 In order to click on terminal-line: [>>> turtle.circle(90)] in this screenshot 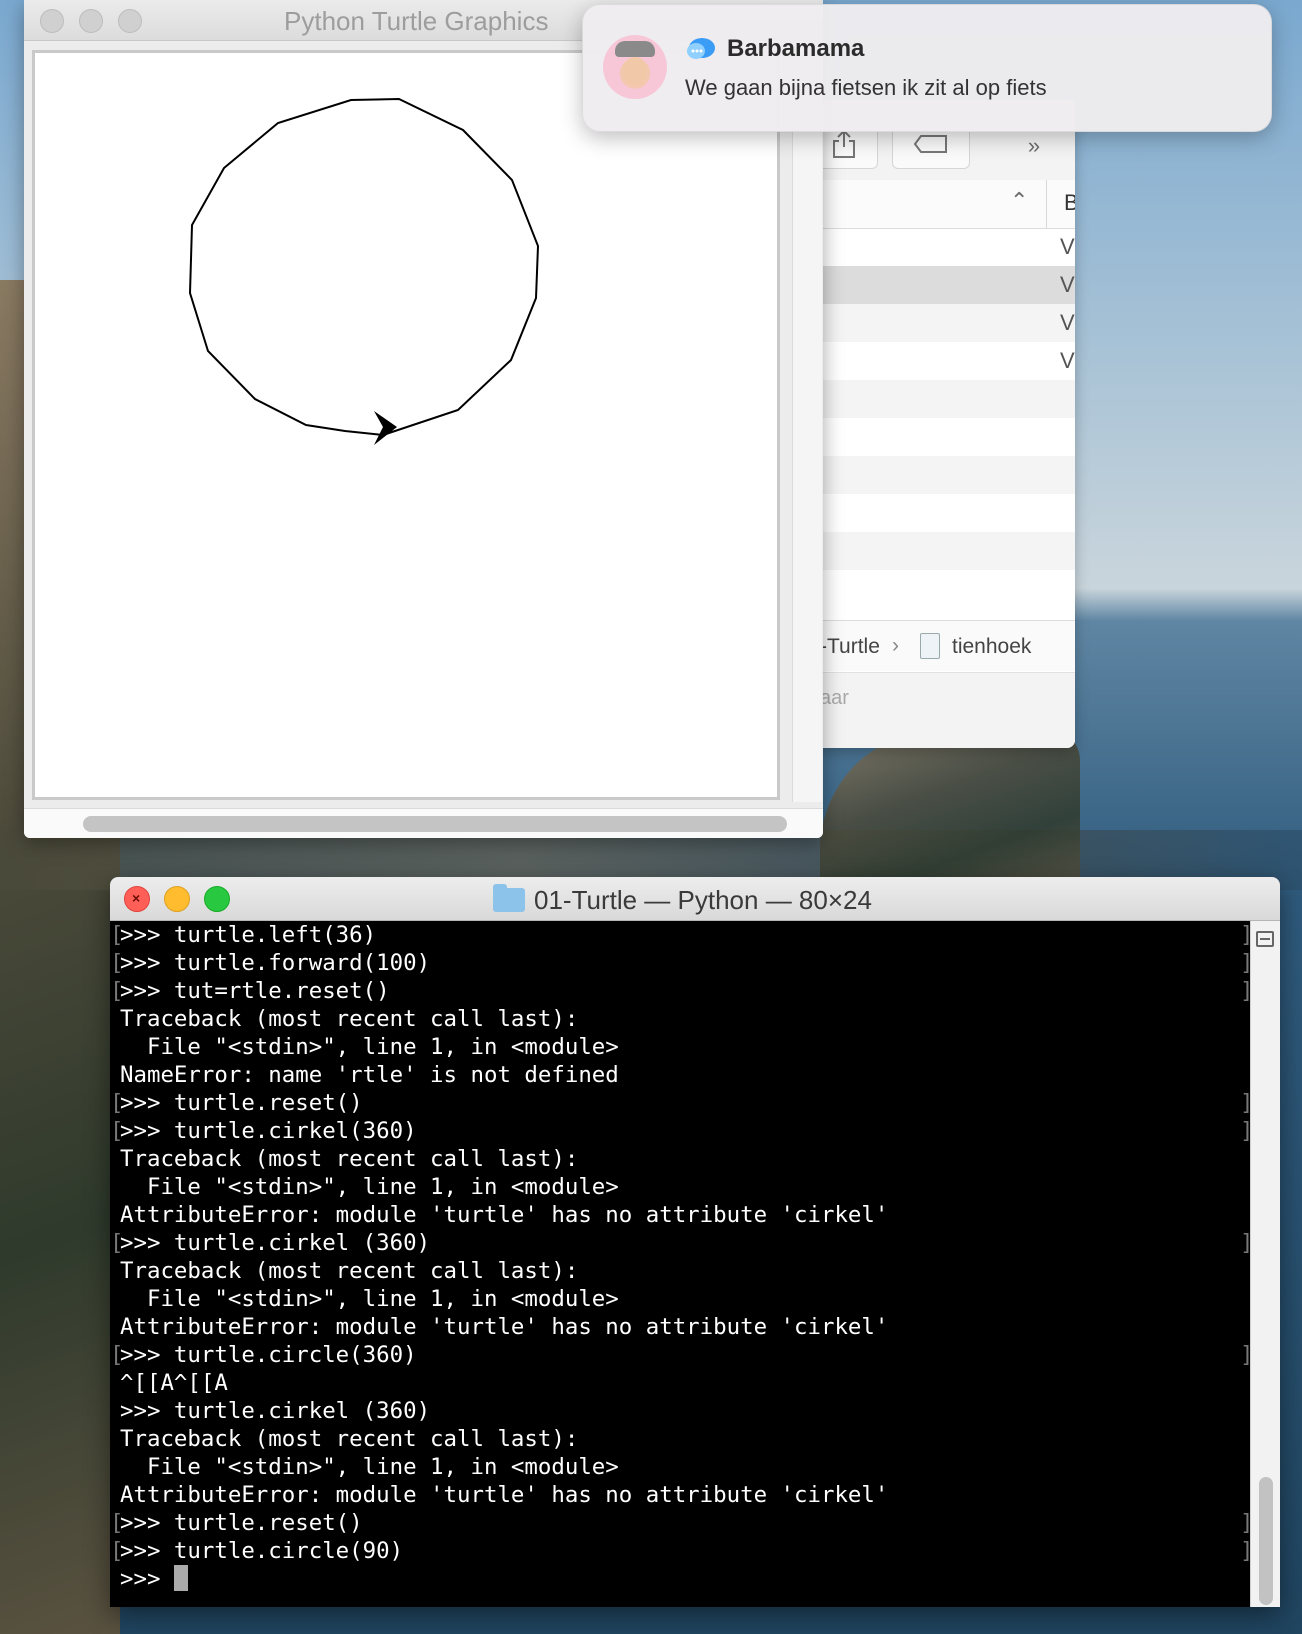, I will do `click(682, 1551)`.